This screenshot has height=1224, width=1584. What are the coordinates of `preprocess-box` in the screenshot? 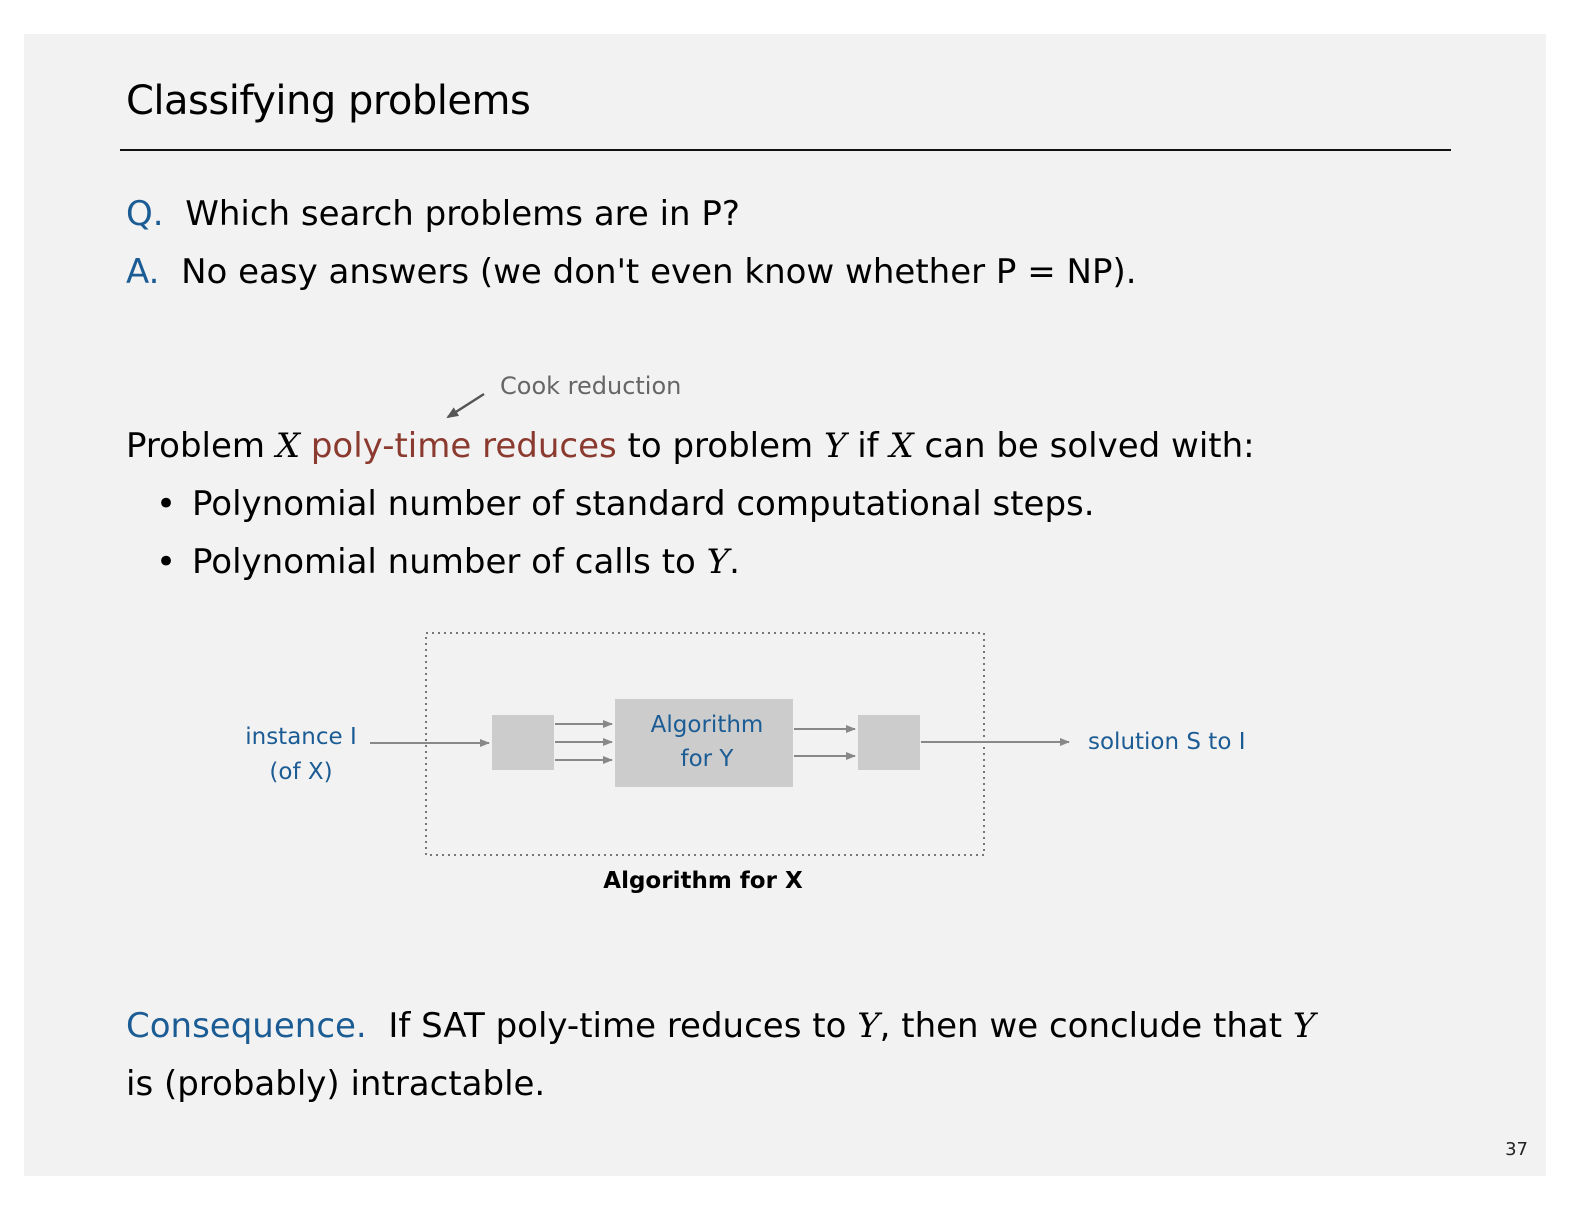 It's located at (523, 742).